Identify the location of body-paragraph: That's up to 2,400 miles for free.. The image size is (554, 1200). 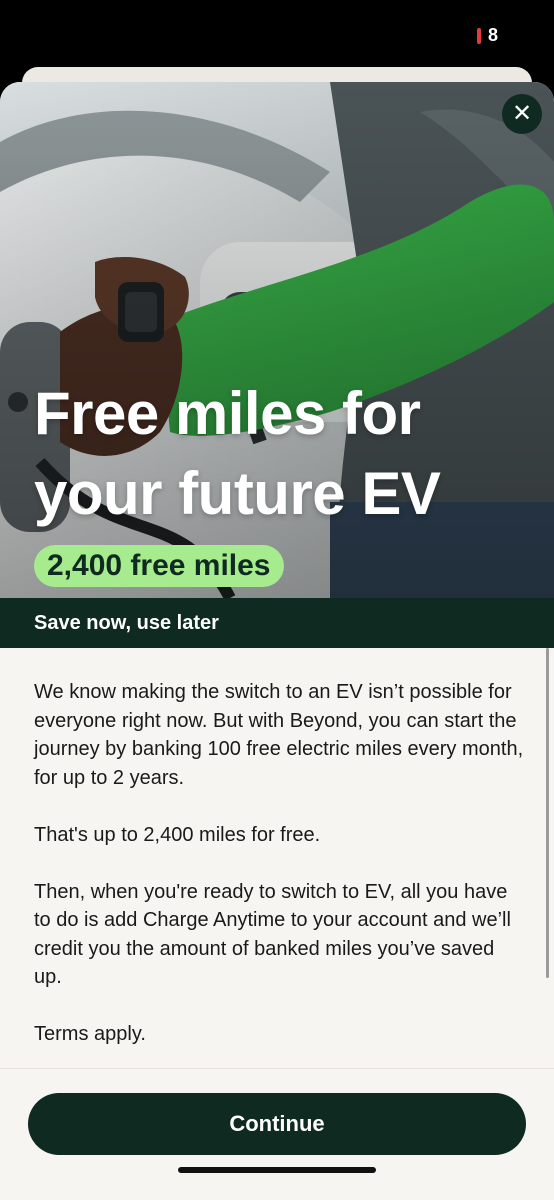
(177, 834).